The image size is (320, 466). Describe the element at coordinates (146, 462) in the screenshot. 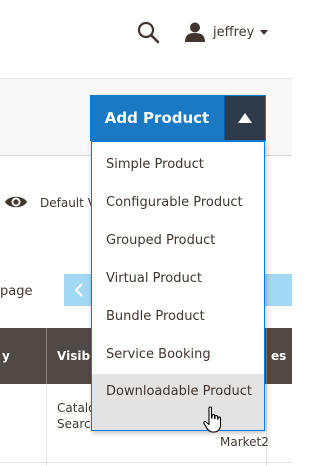

I see `row-divider` at that location.